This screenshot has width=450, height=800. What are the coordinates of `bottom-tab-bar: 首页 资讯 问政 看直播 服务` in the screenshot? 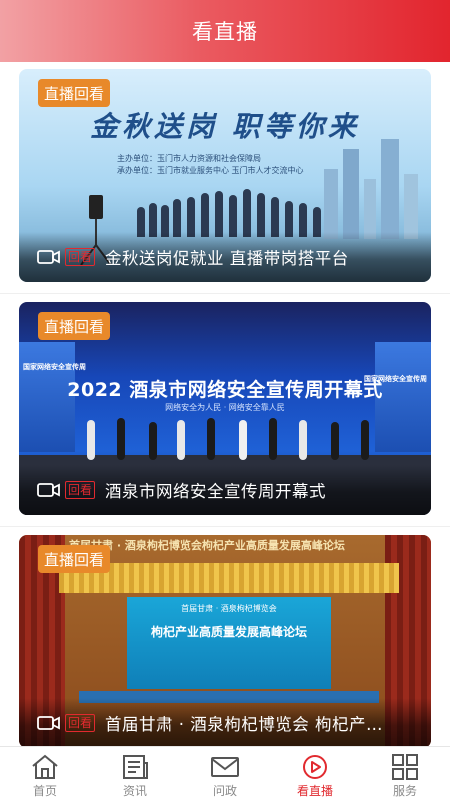 It's located at (225, 773).